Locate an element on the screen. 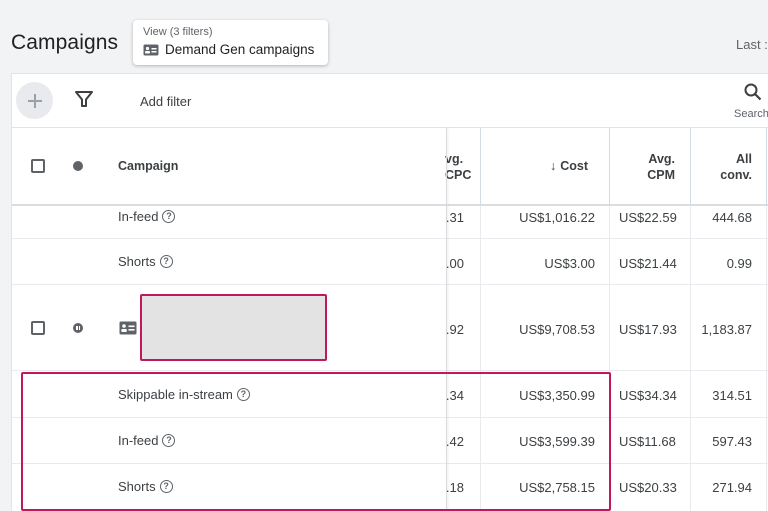  plus-icon is located at coordinates (34, 100).